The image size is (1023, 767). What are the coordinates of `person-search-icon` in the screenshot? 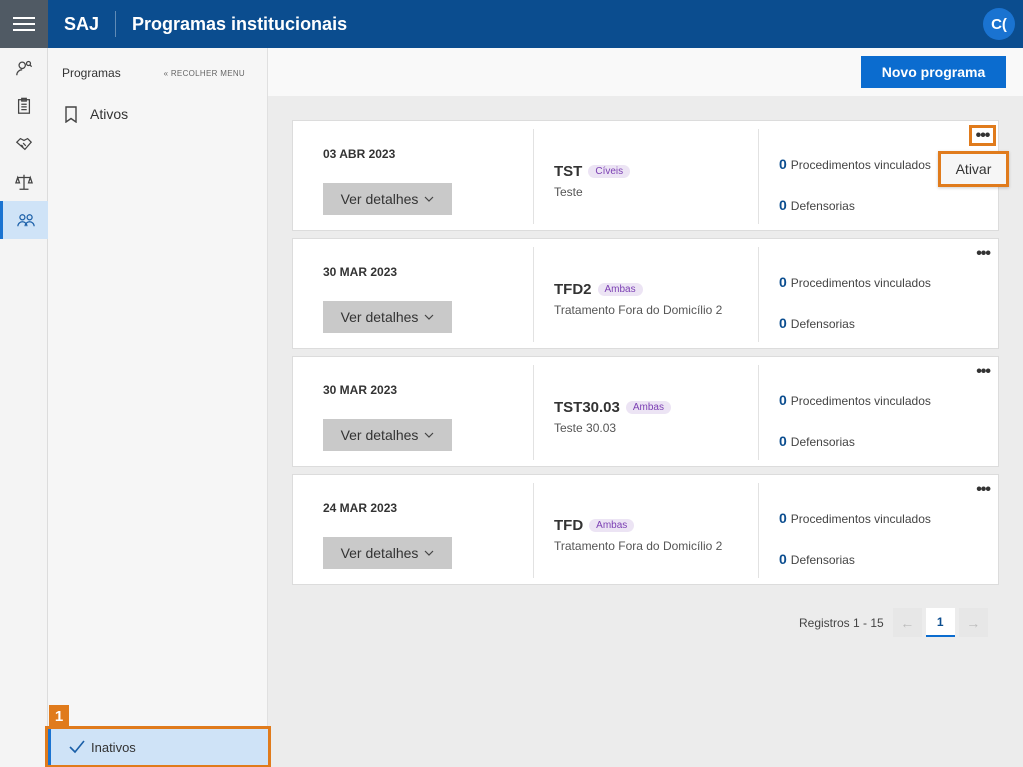 It's located at (24, 68).